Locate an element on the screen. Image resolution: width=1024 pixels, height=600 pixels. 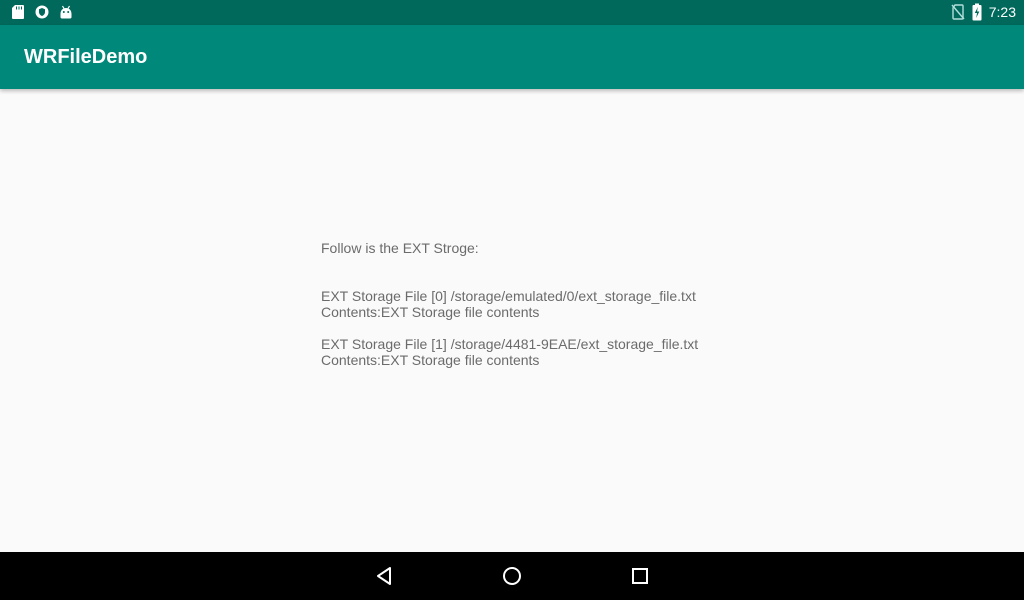
storage-heading: Follow is the EXT Stroge: is located at coordinates (400, 248).